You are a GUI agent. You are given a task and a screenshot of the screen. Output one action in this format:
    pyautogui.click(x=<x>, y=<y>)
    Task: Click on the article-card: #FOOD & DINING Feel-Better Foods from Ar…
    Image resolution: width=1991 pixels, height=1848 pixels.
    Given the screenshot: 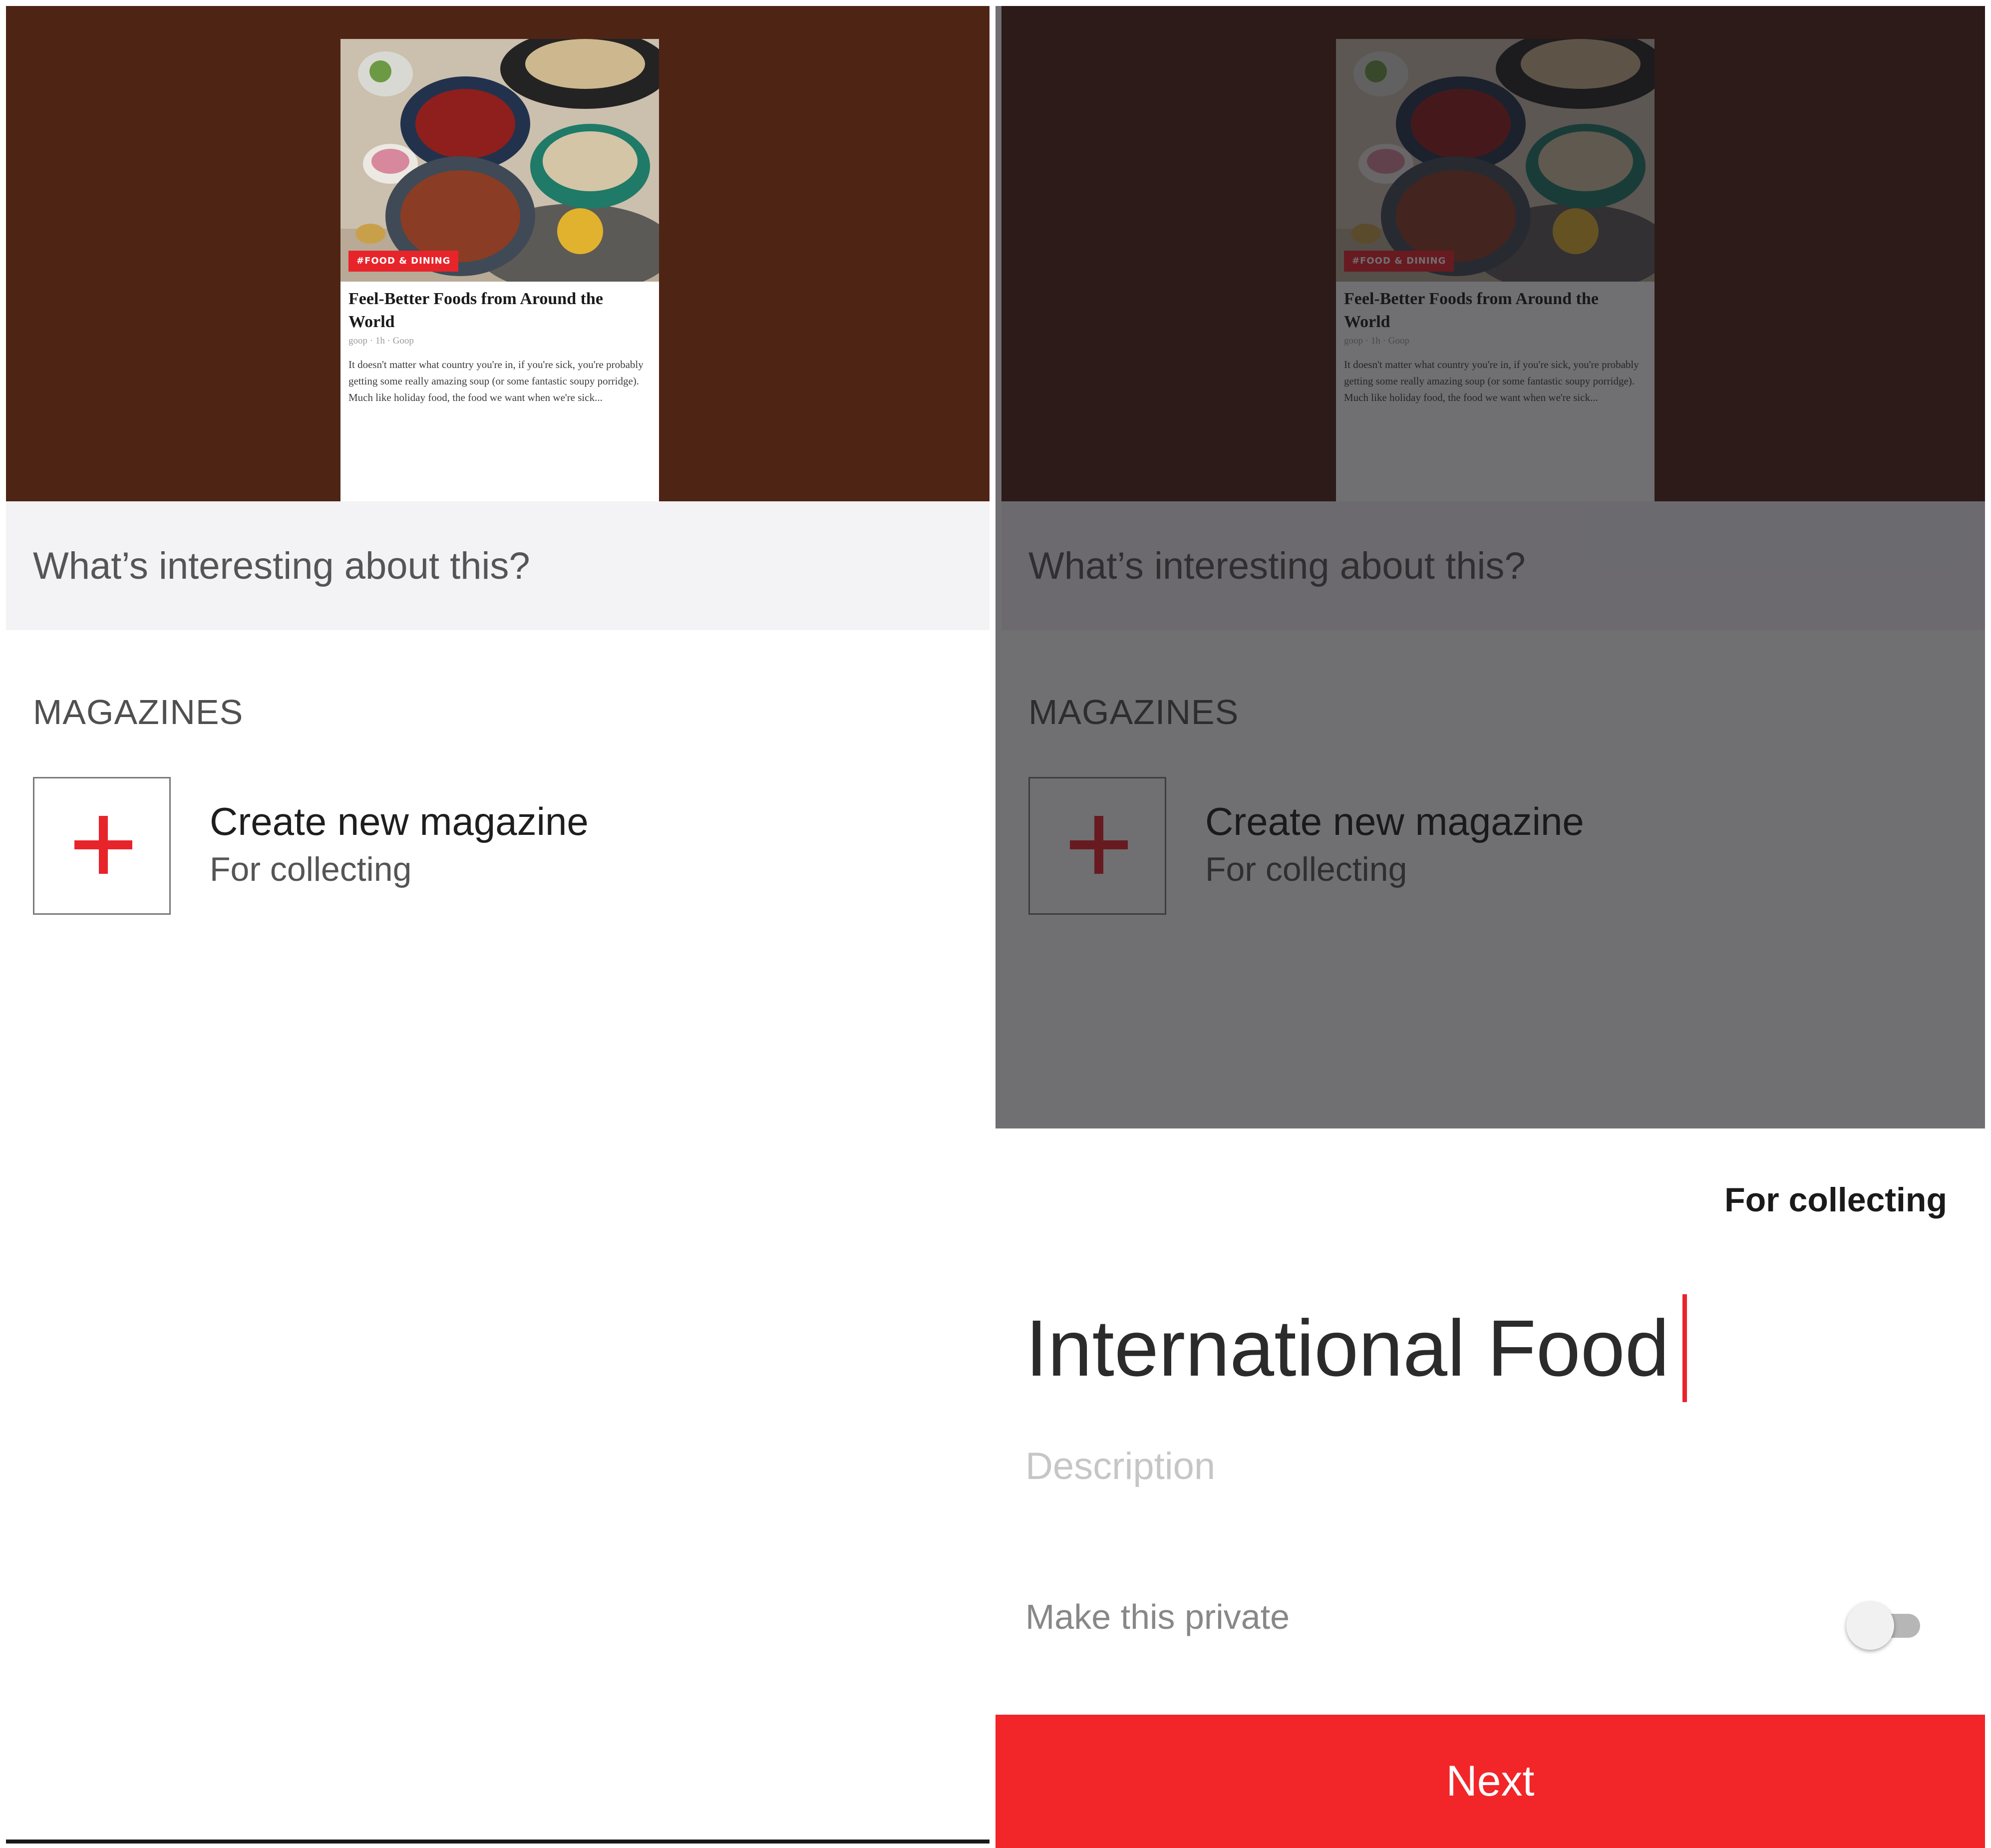 What is the action you would take?
    pyautogui.click(x=500, y=270)
    